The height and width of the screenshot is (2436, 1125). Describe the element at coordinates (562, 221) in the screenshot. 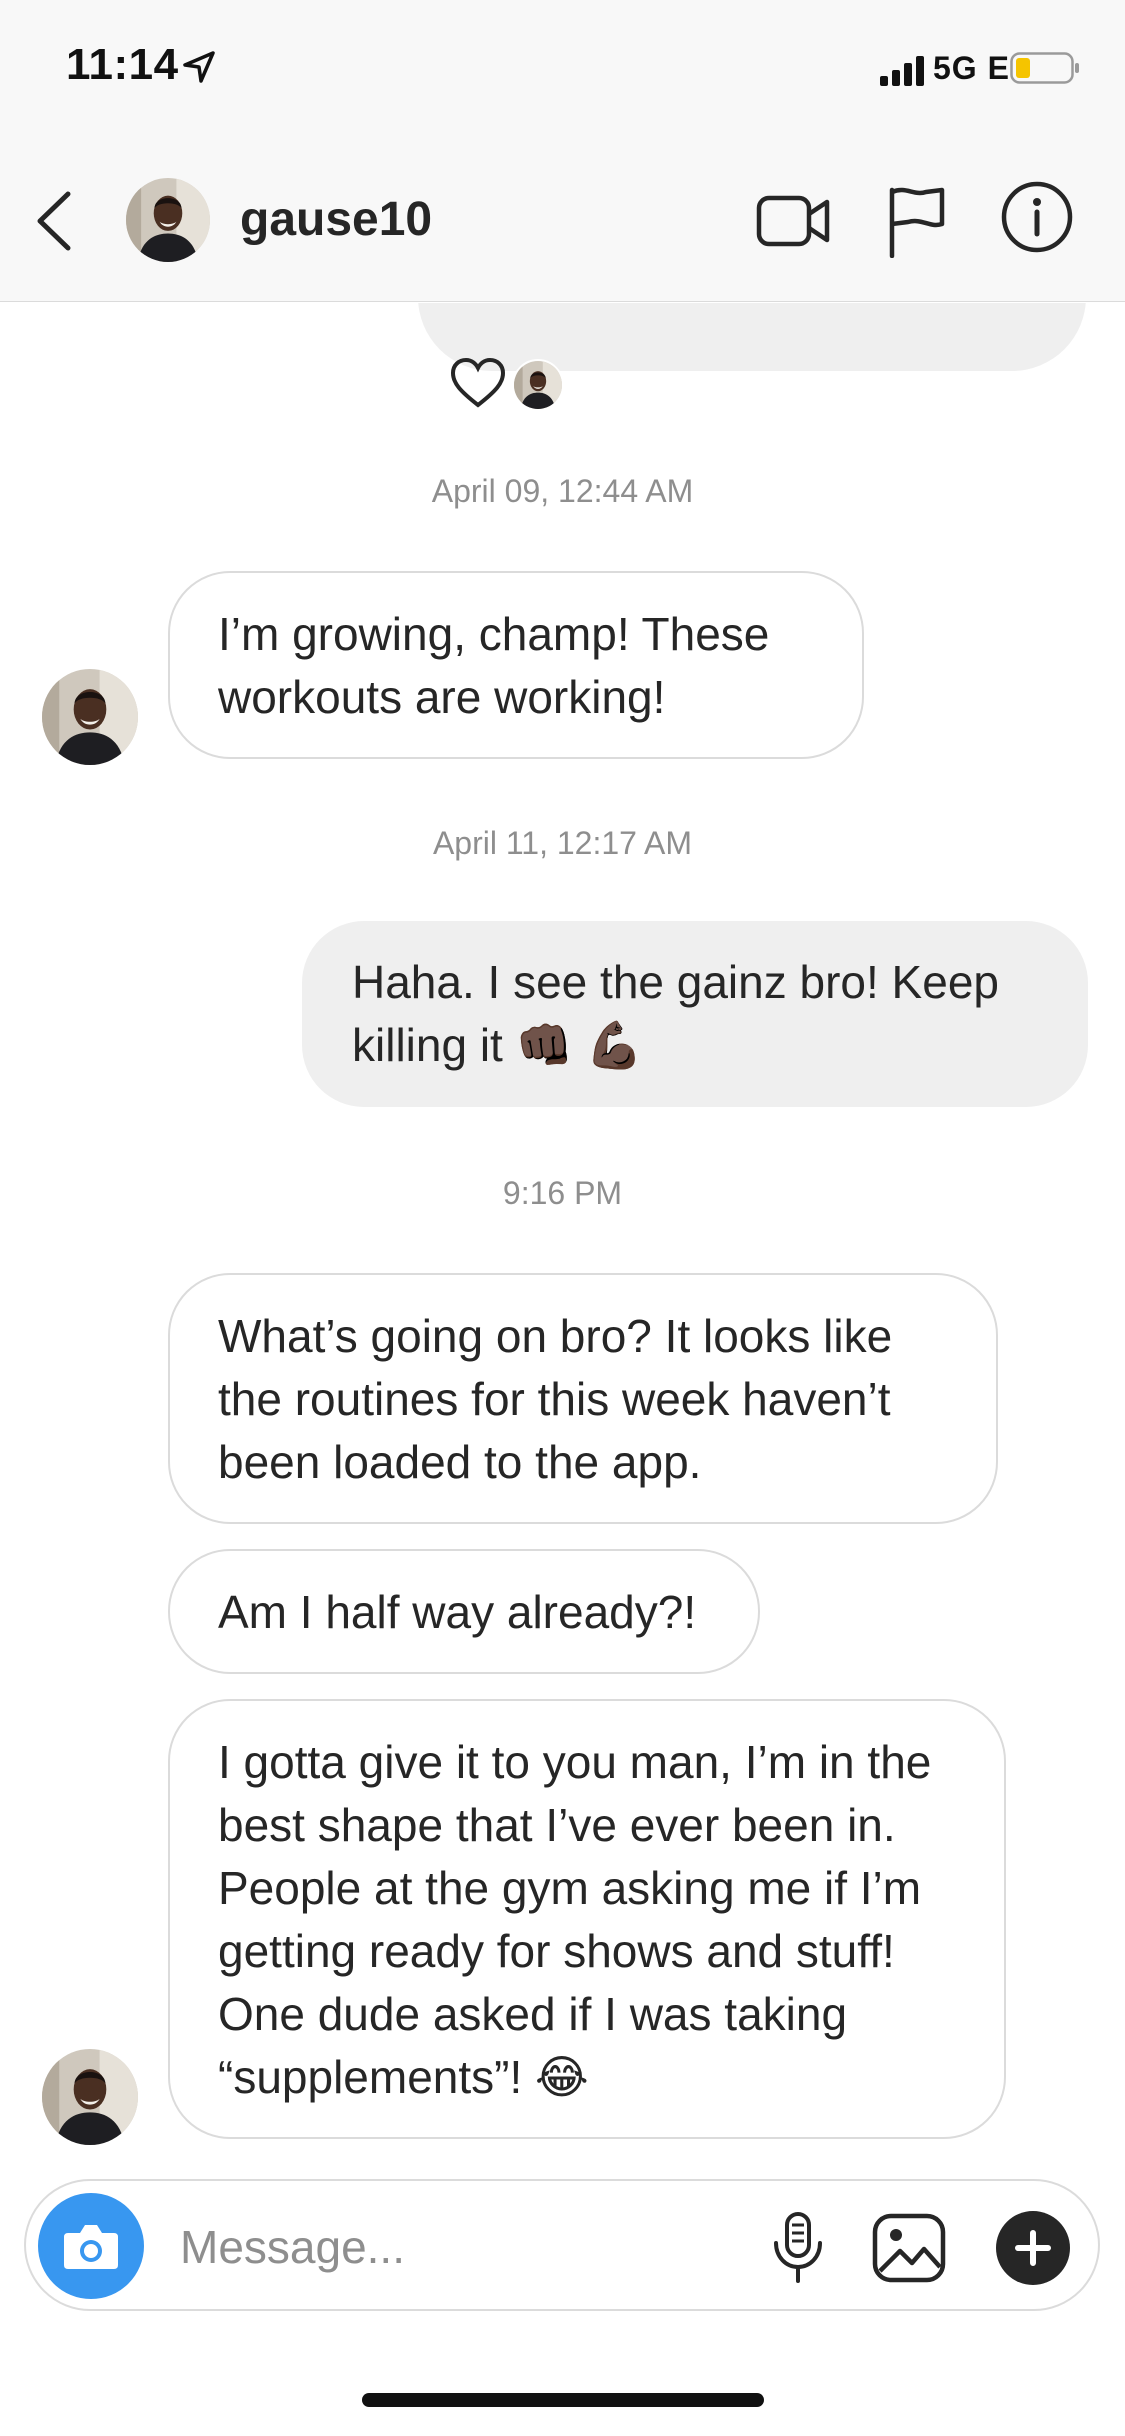

I see `chat-header: gause10` at that location.